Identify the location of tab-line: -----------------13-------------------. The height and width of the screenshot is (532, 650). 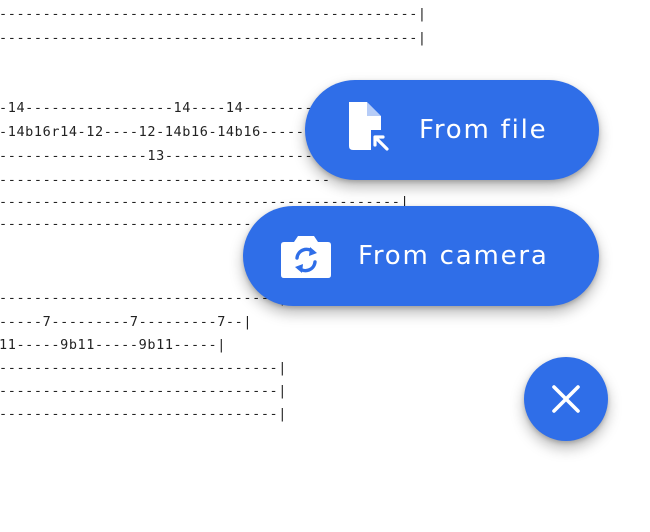
(165, 156).